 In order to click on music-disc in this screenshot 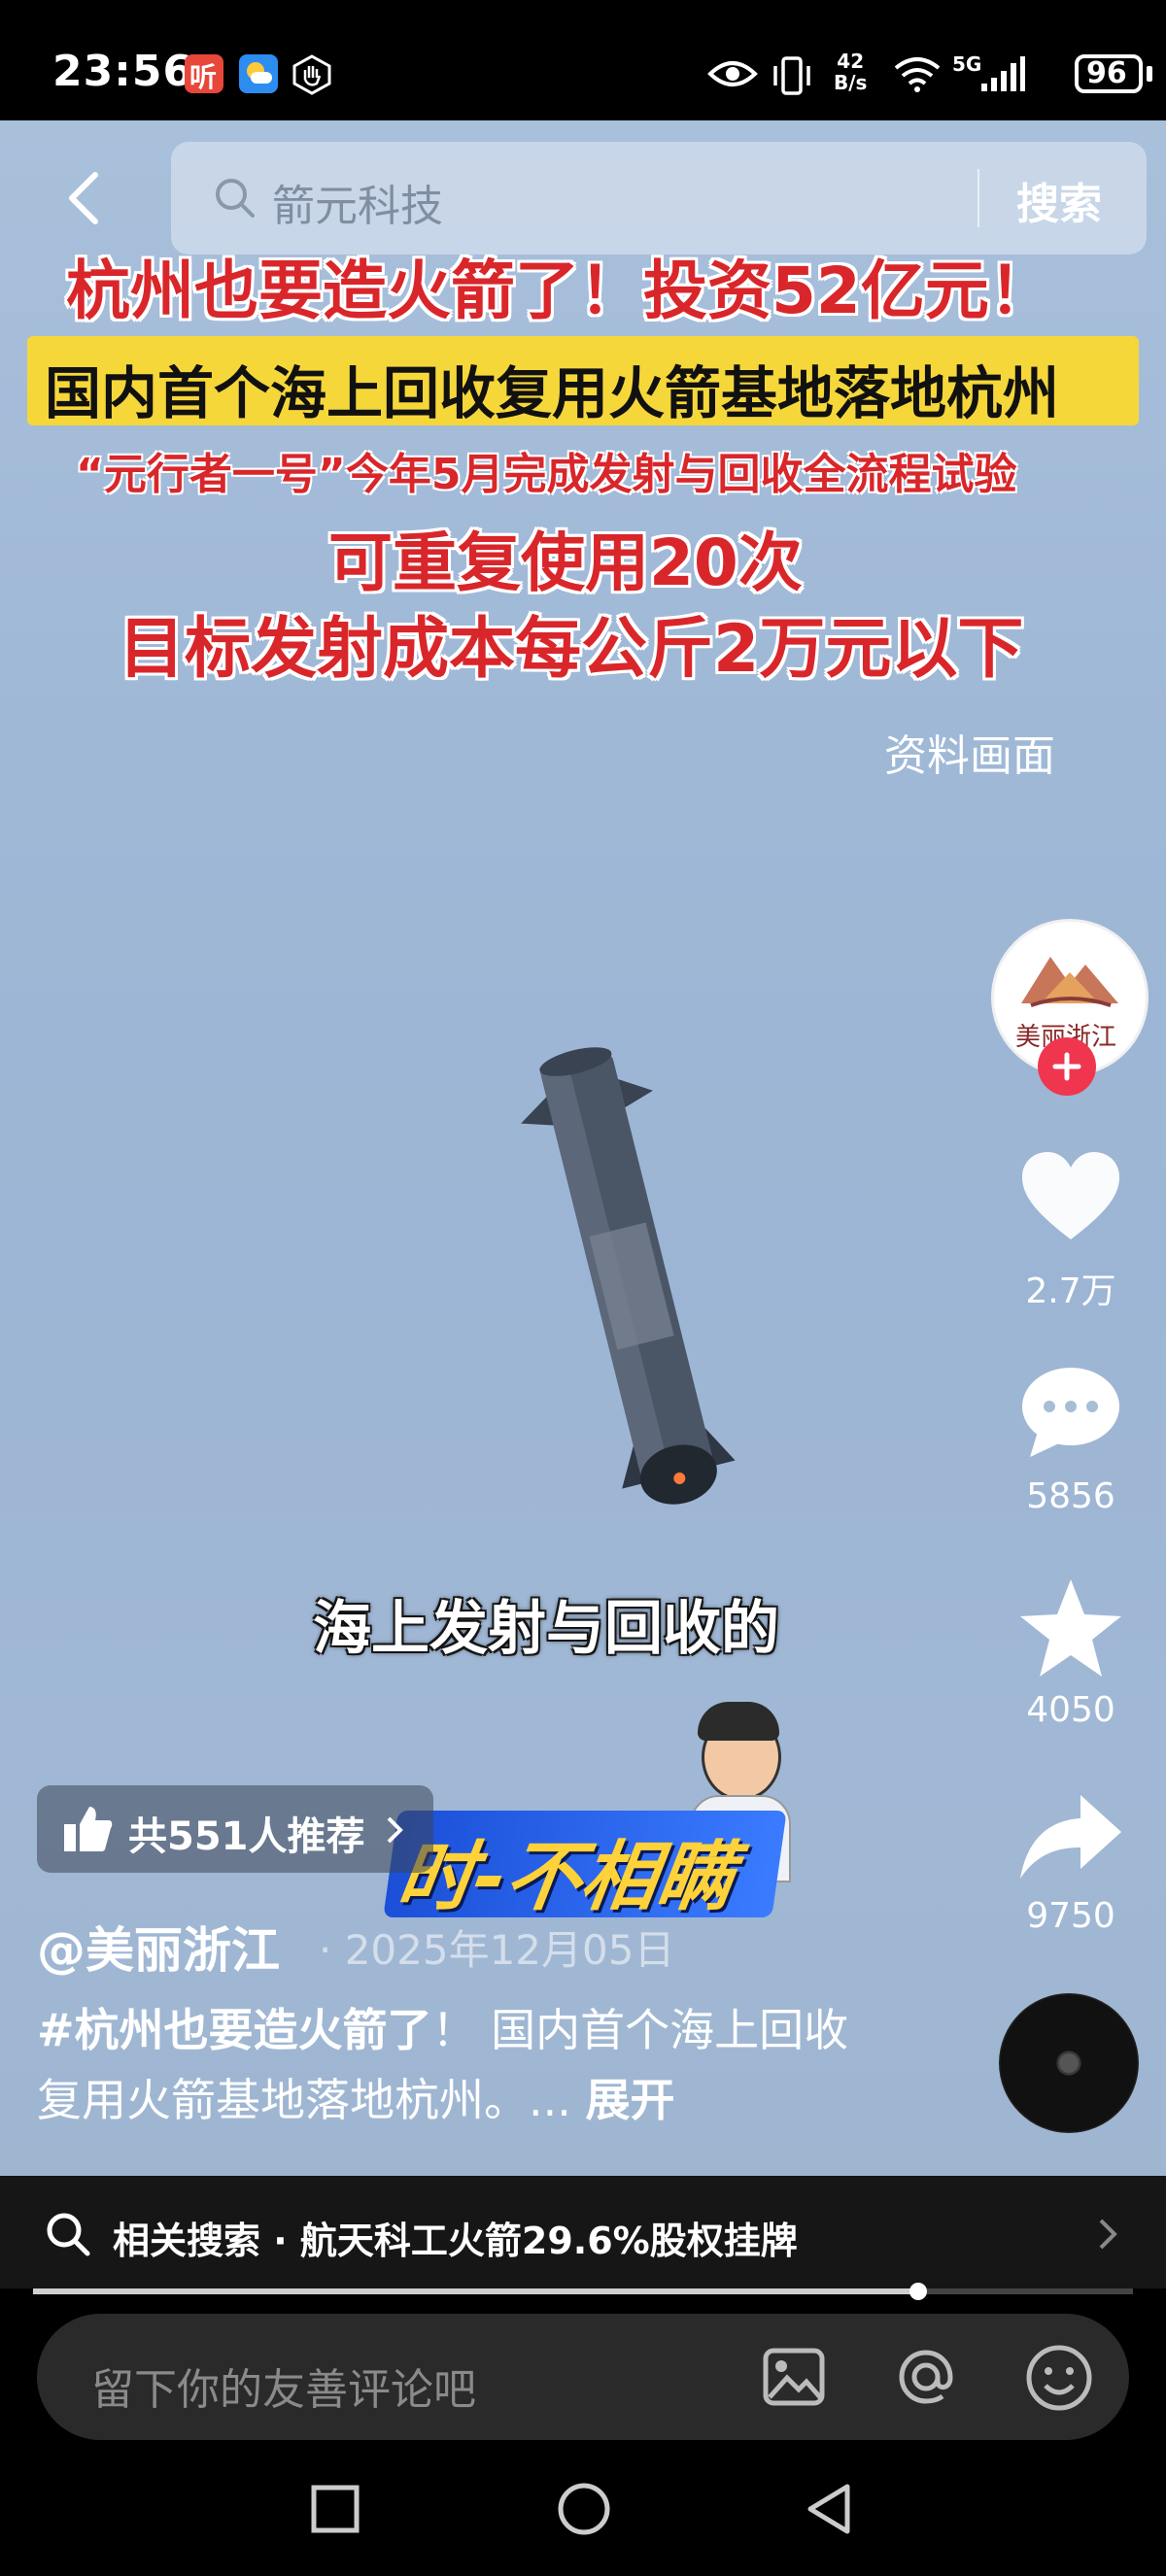, I will do `click(1069, 2063)`.